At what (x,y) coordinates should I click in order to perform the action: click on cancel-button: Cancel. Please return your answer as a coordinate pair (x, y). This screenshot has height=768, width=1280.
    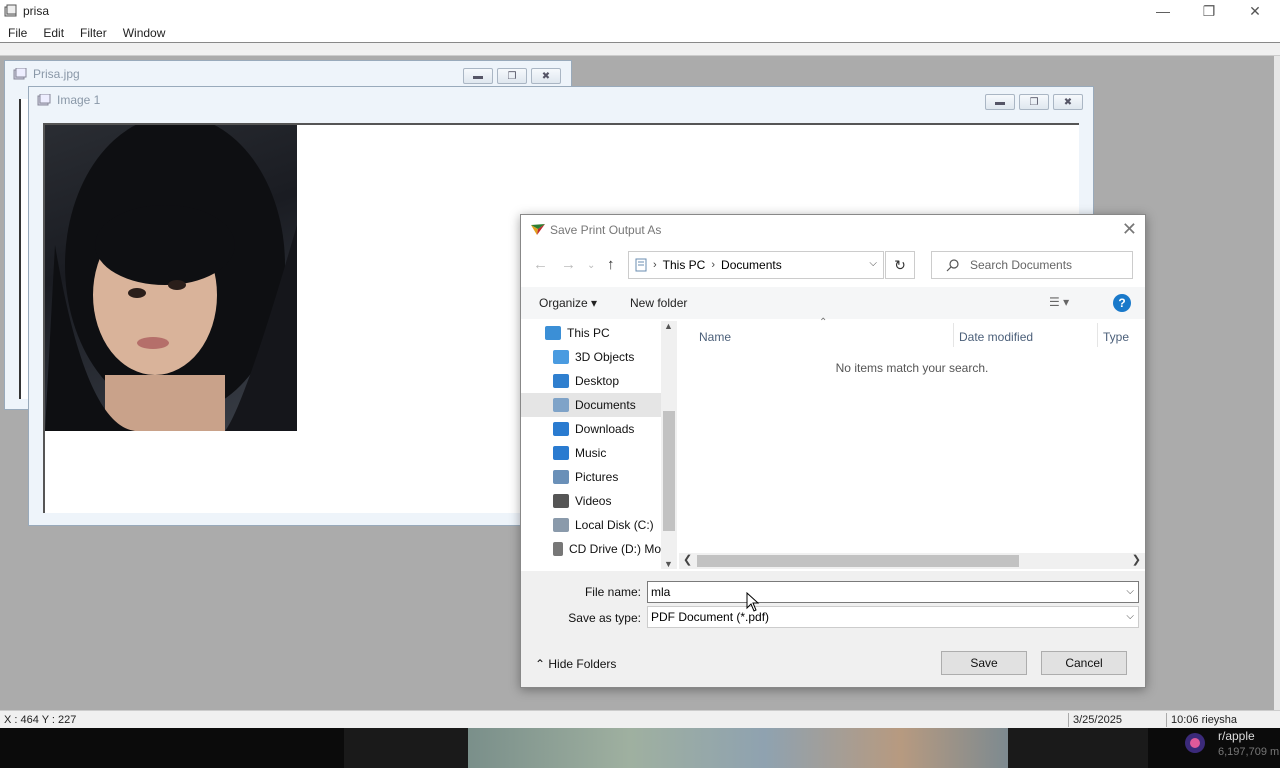
    Looking at the image, I should click on (1084, 663).